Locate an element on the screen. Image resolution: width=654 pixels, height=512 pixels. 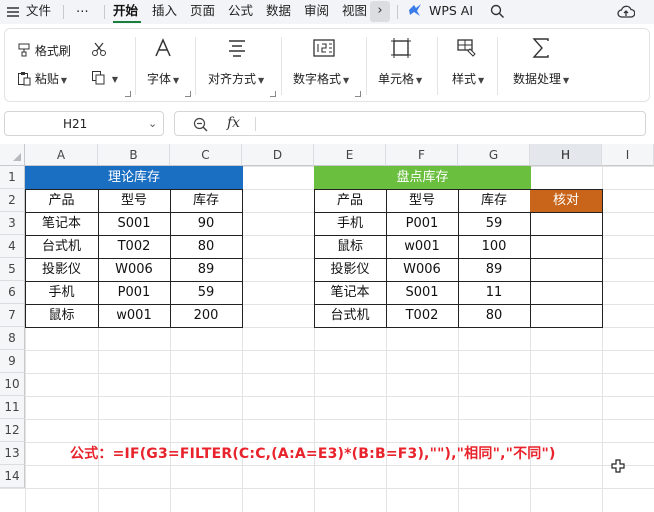
row-header-4: 4 is located at coordinates (12, 246).